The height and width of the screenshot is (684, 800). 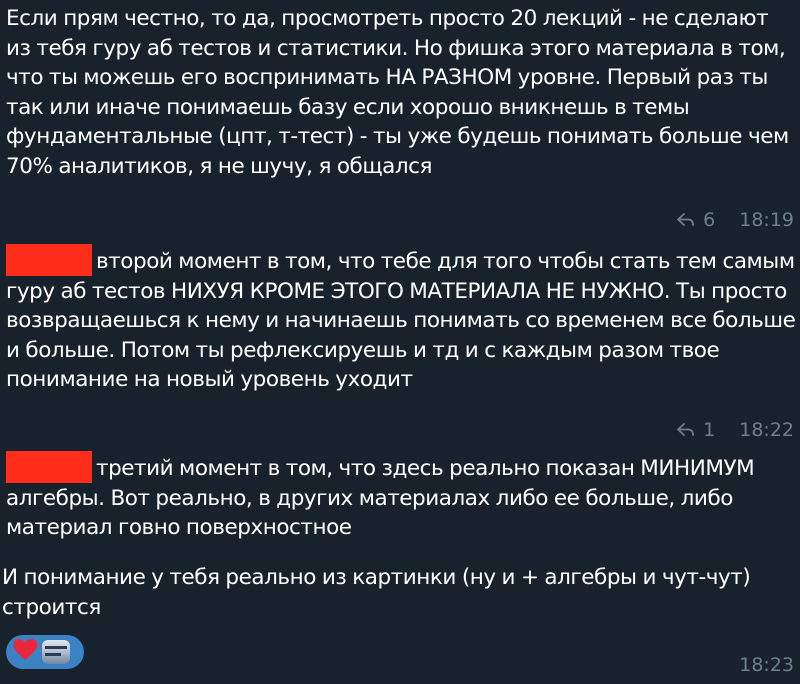 I want to click on reactor-avatar, so click(x=56, y=652).